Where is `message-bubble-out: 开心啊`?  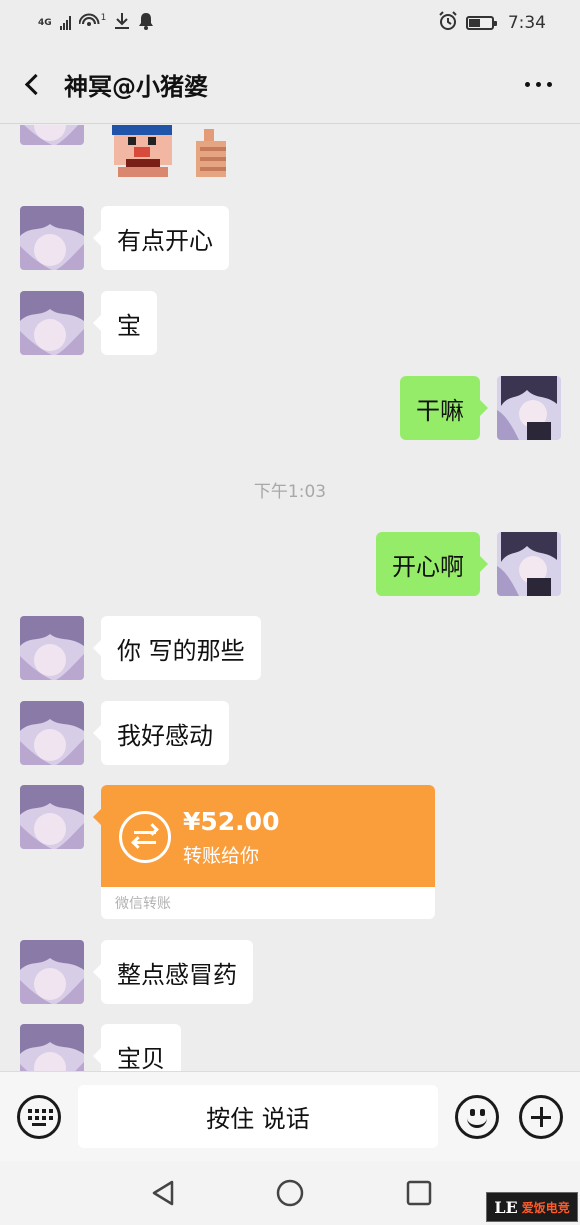 message-bubble-out: 开心啊 is located at coordinates (432, 564).